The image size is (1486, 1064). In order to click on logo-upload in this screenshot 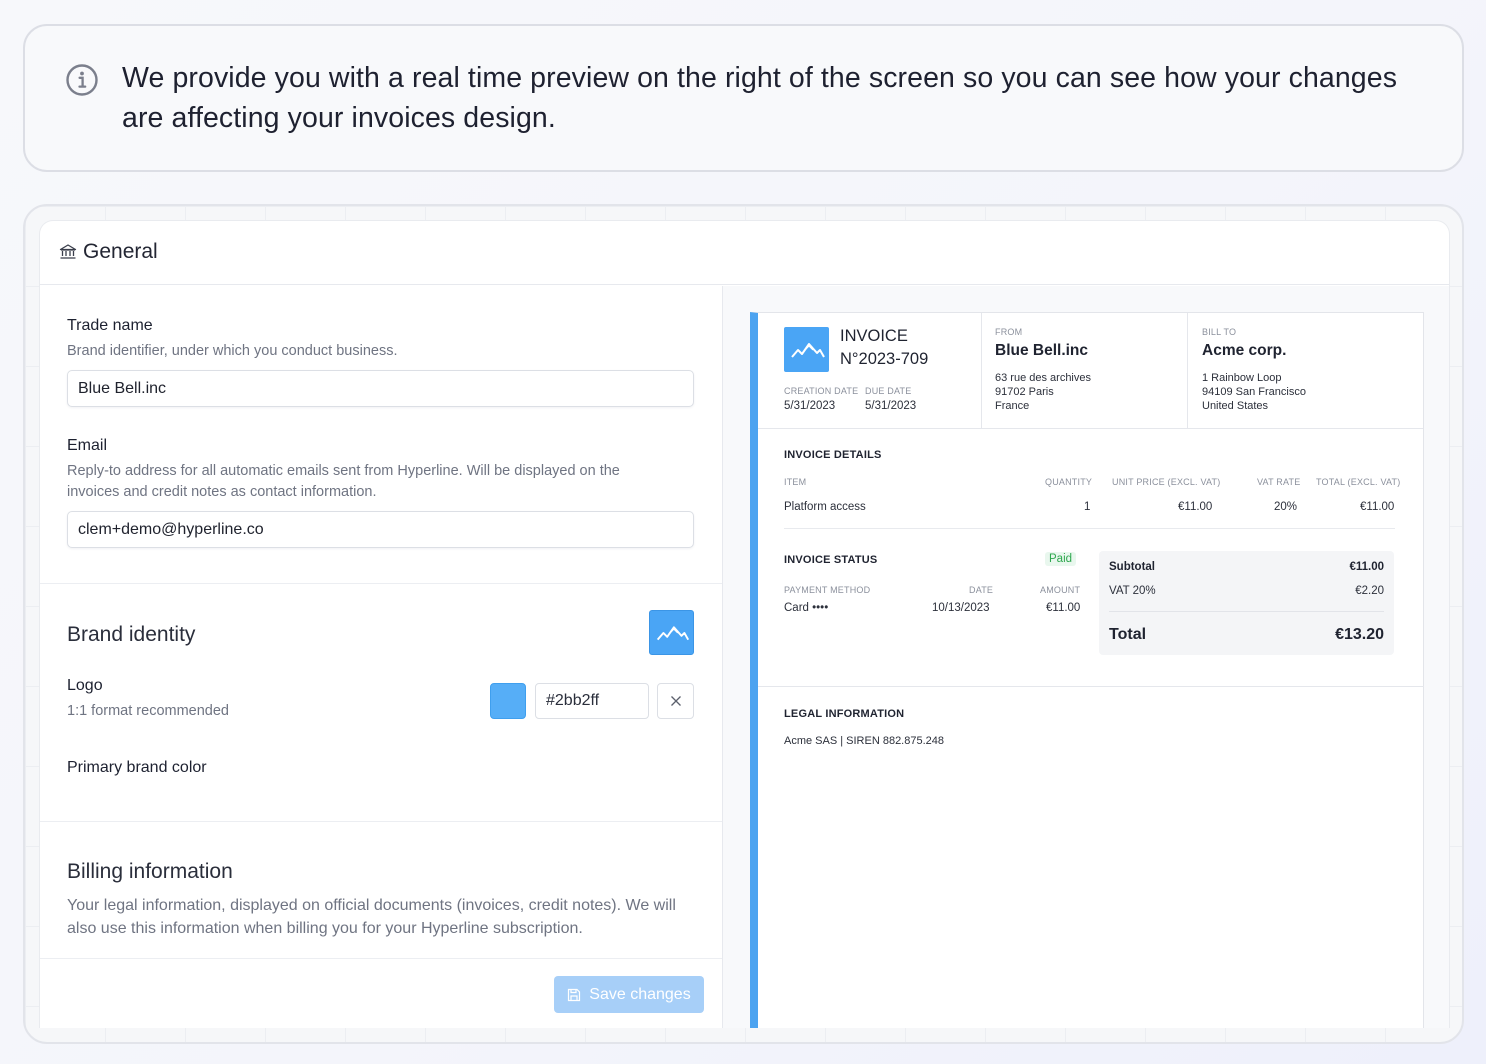, I will do `click(671, 632)`.